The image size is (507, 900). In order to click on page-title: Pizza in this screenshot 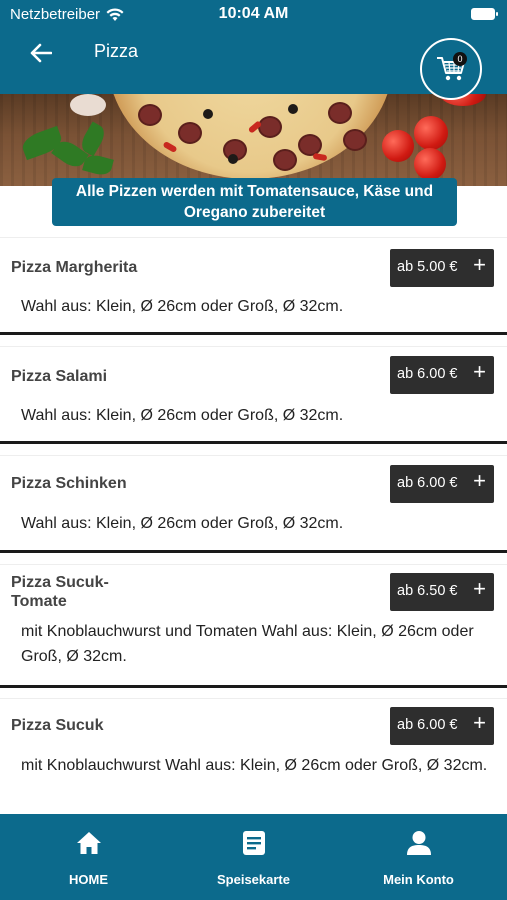, I will do `click(116, 51)`.